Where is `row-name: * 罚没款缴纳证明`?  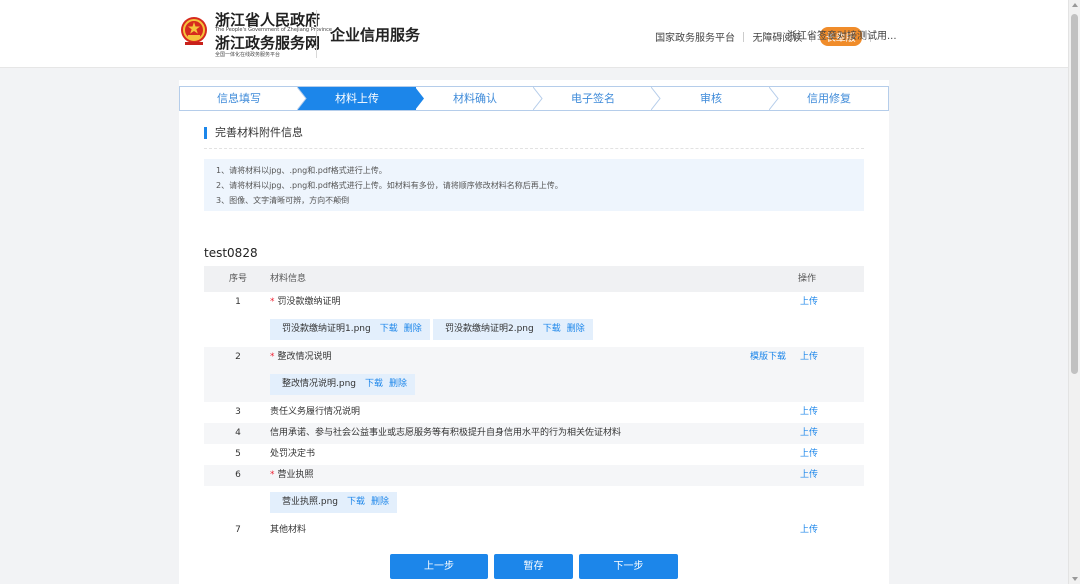 row-name: * 罚没款缴纳证明 is located at coordinates (305, 302).